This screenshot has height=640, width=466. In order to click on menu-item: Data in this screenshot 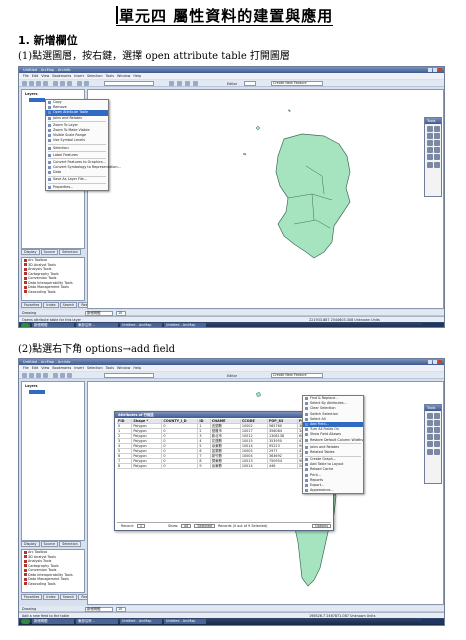, I will do `click(77, 172)`.